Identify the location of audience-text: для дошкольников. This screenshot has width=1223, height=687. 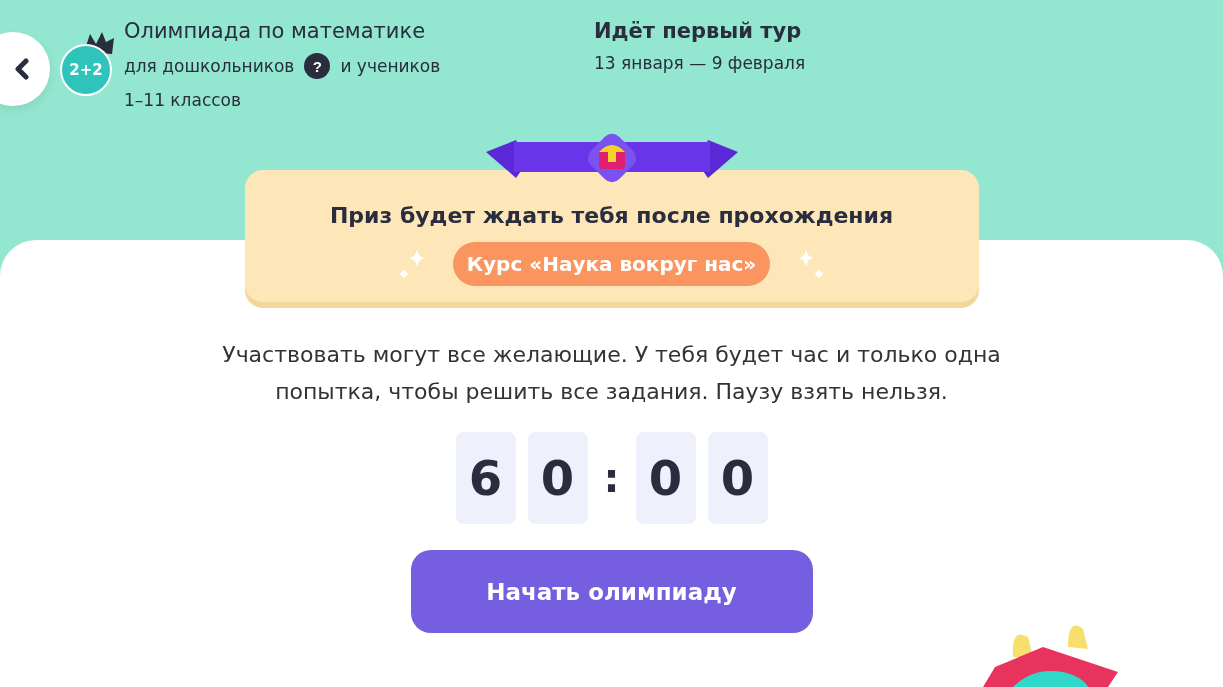
(209, 66).